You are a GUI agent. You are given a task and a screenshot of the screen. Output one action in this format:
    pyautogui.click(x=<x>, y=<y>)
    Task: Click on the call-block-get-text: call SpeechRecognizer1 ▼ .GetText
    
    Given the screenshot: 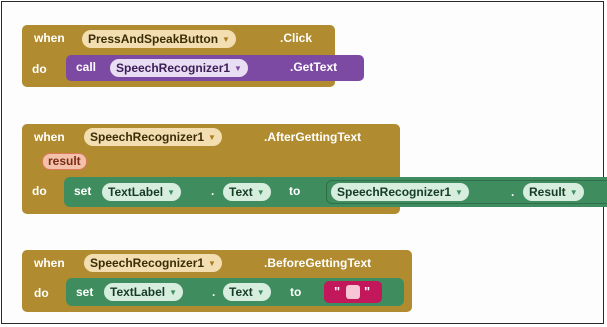 What is the action you would take?
    pyautogui.click(x=215, y=68)
    